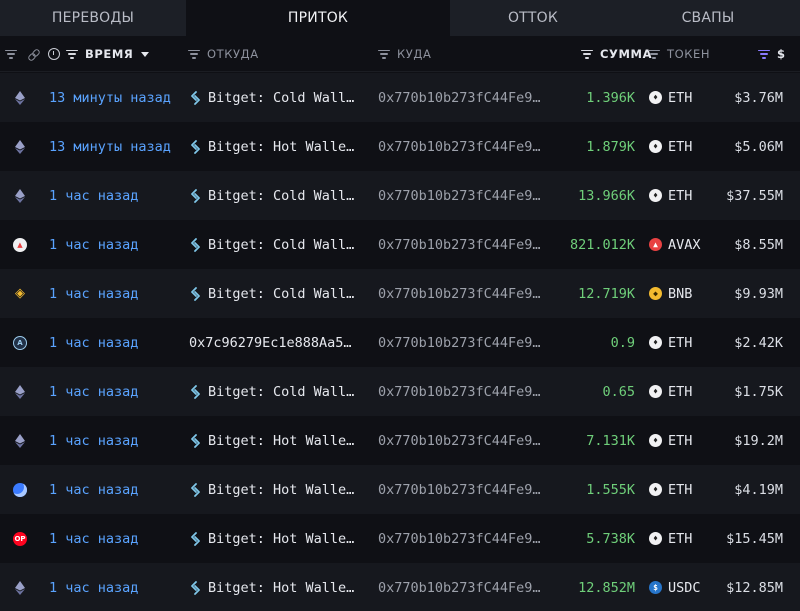 This screenshot has height=611, width=800. I want to click on time-header: ВРЕМЯ, so click(99, 54).